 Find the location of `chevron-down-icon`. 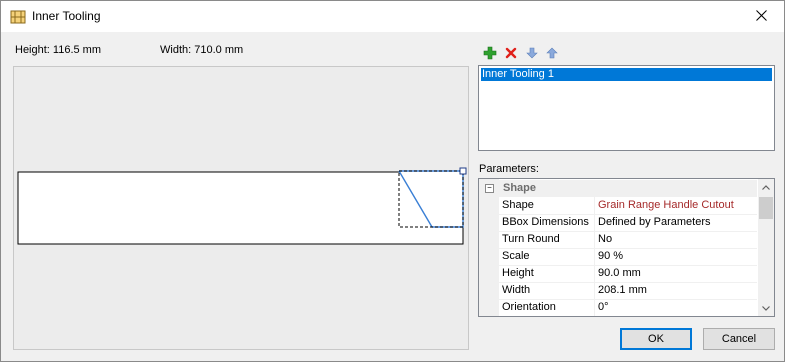

chevron-down-icon is located at coordinates (766, 308).